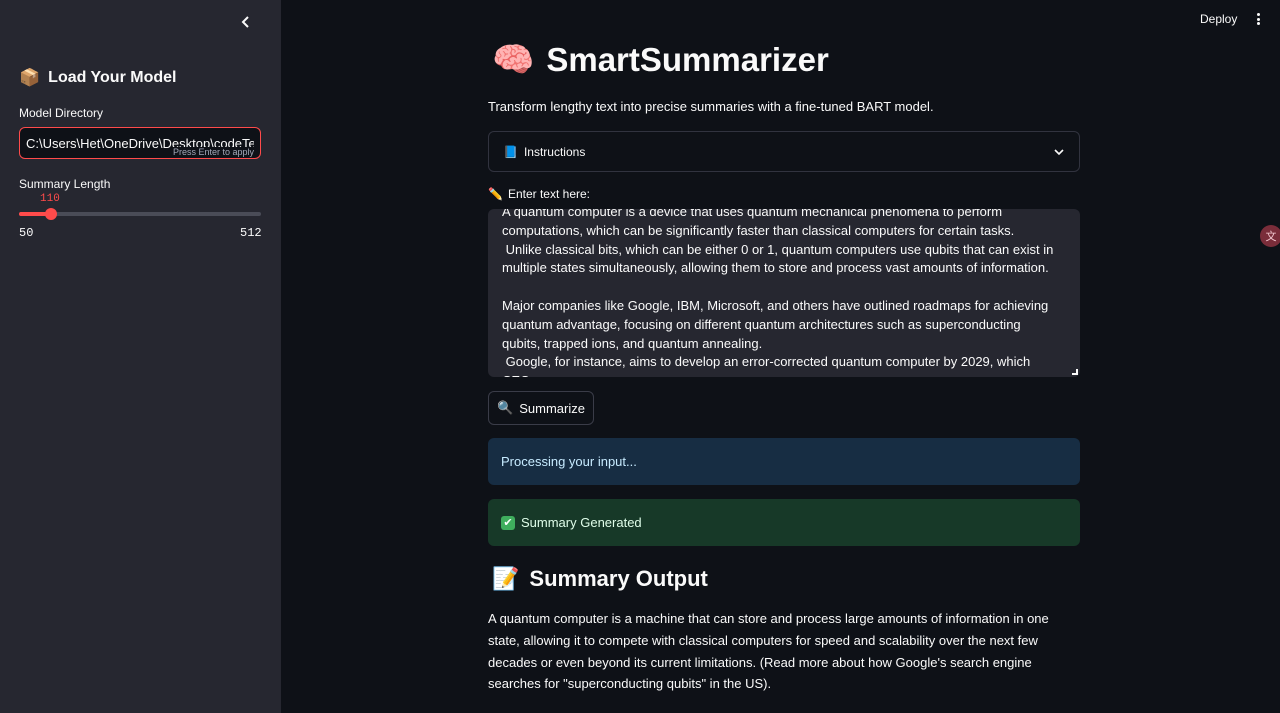 The width and height of the screenshot is (1280, 713). Describe the element at coordinates (506, 578) in the screenshot. I see `memo-icon: 📝` at that location.